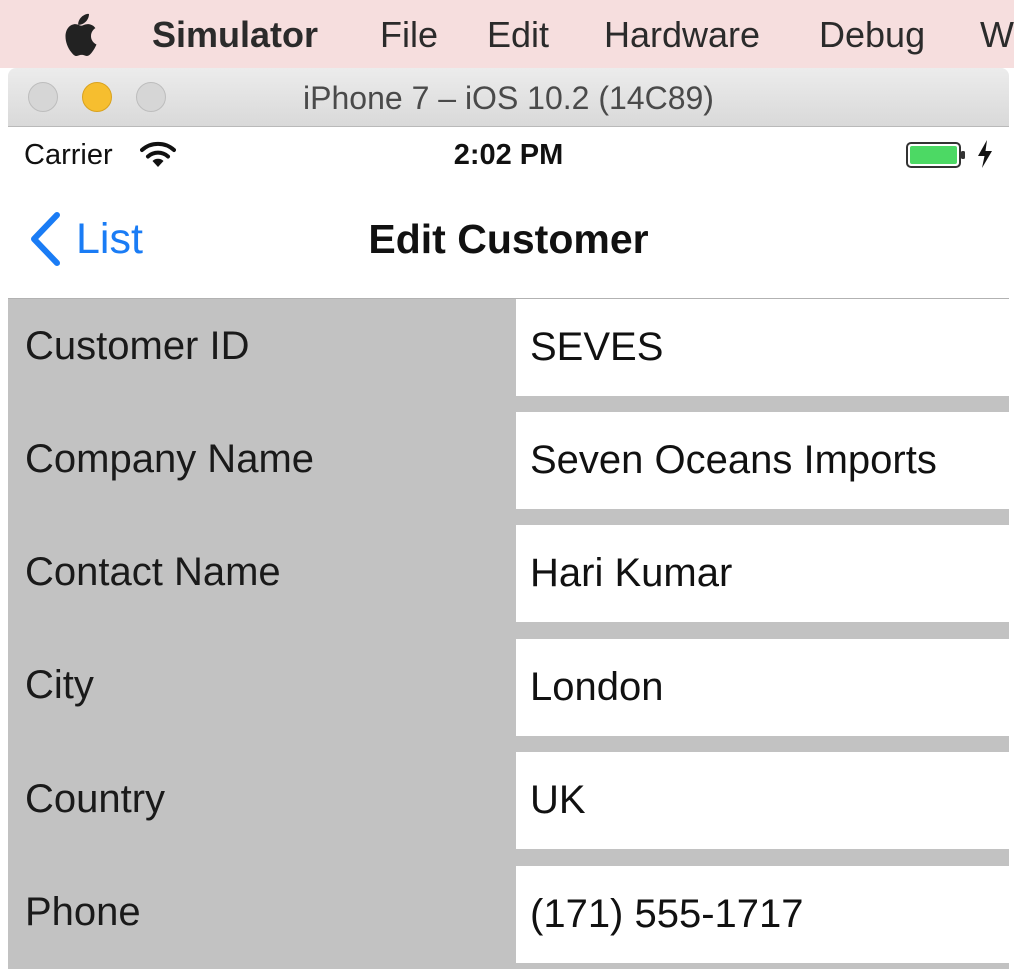 The image size is (1014, 969). Describe the element at coordinates (95, 799) in the screenshot. I see `country-label: Country` at that location.